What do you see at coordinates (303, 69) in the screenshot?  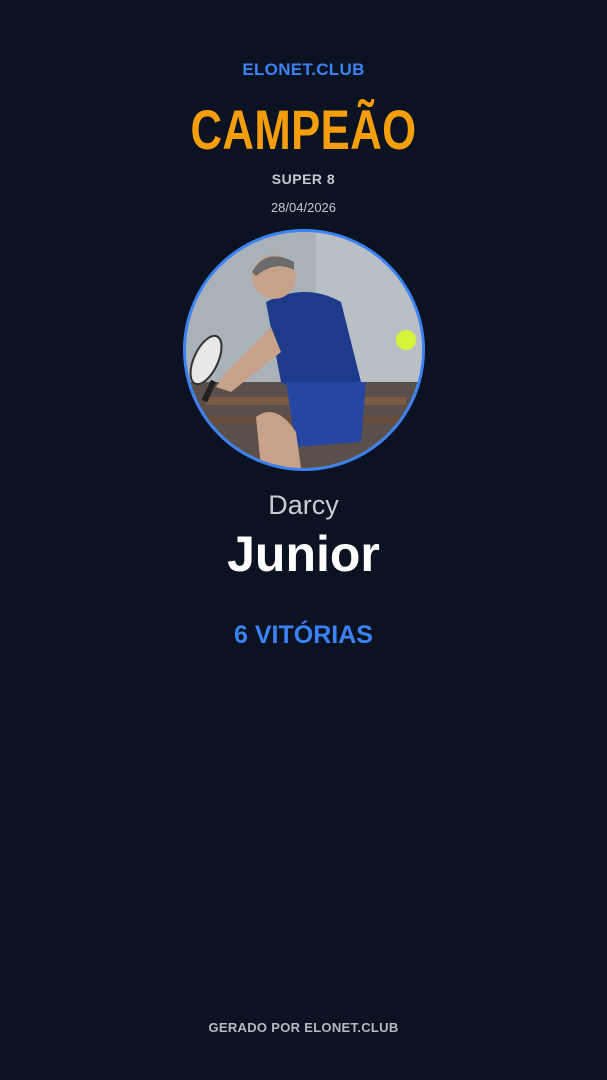 I see `brand-label: ELONET.CLUB` at bounding box center [303, 69].